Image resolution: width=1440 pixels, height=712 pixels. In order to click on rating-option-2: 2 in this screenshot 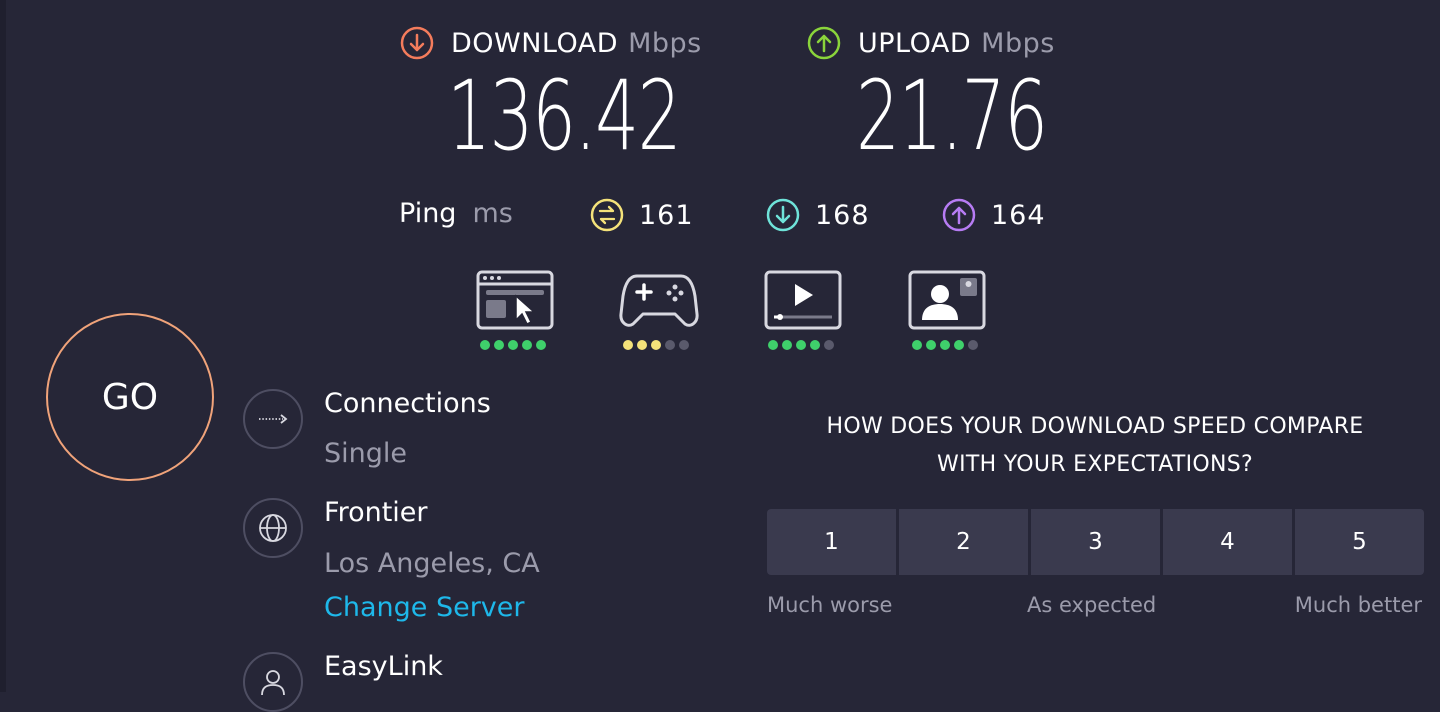, I will do `click(963, 542)`.